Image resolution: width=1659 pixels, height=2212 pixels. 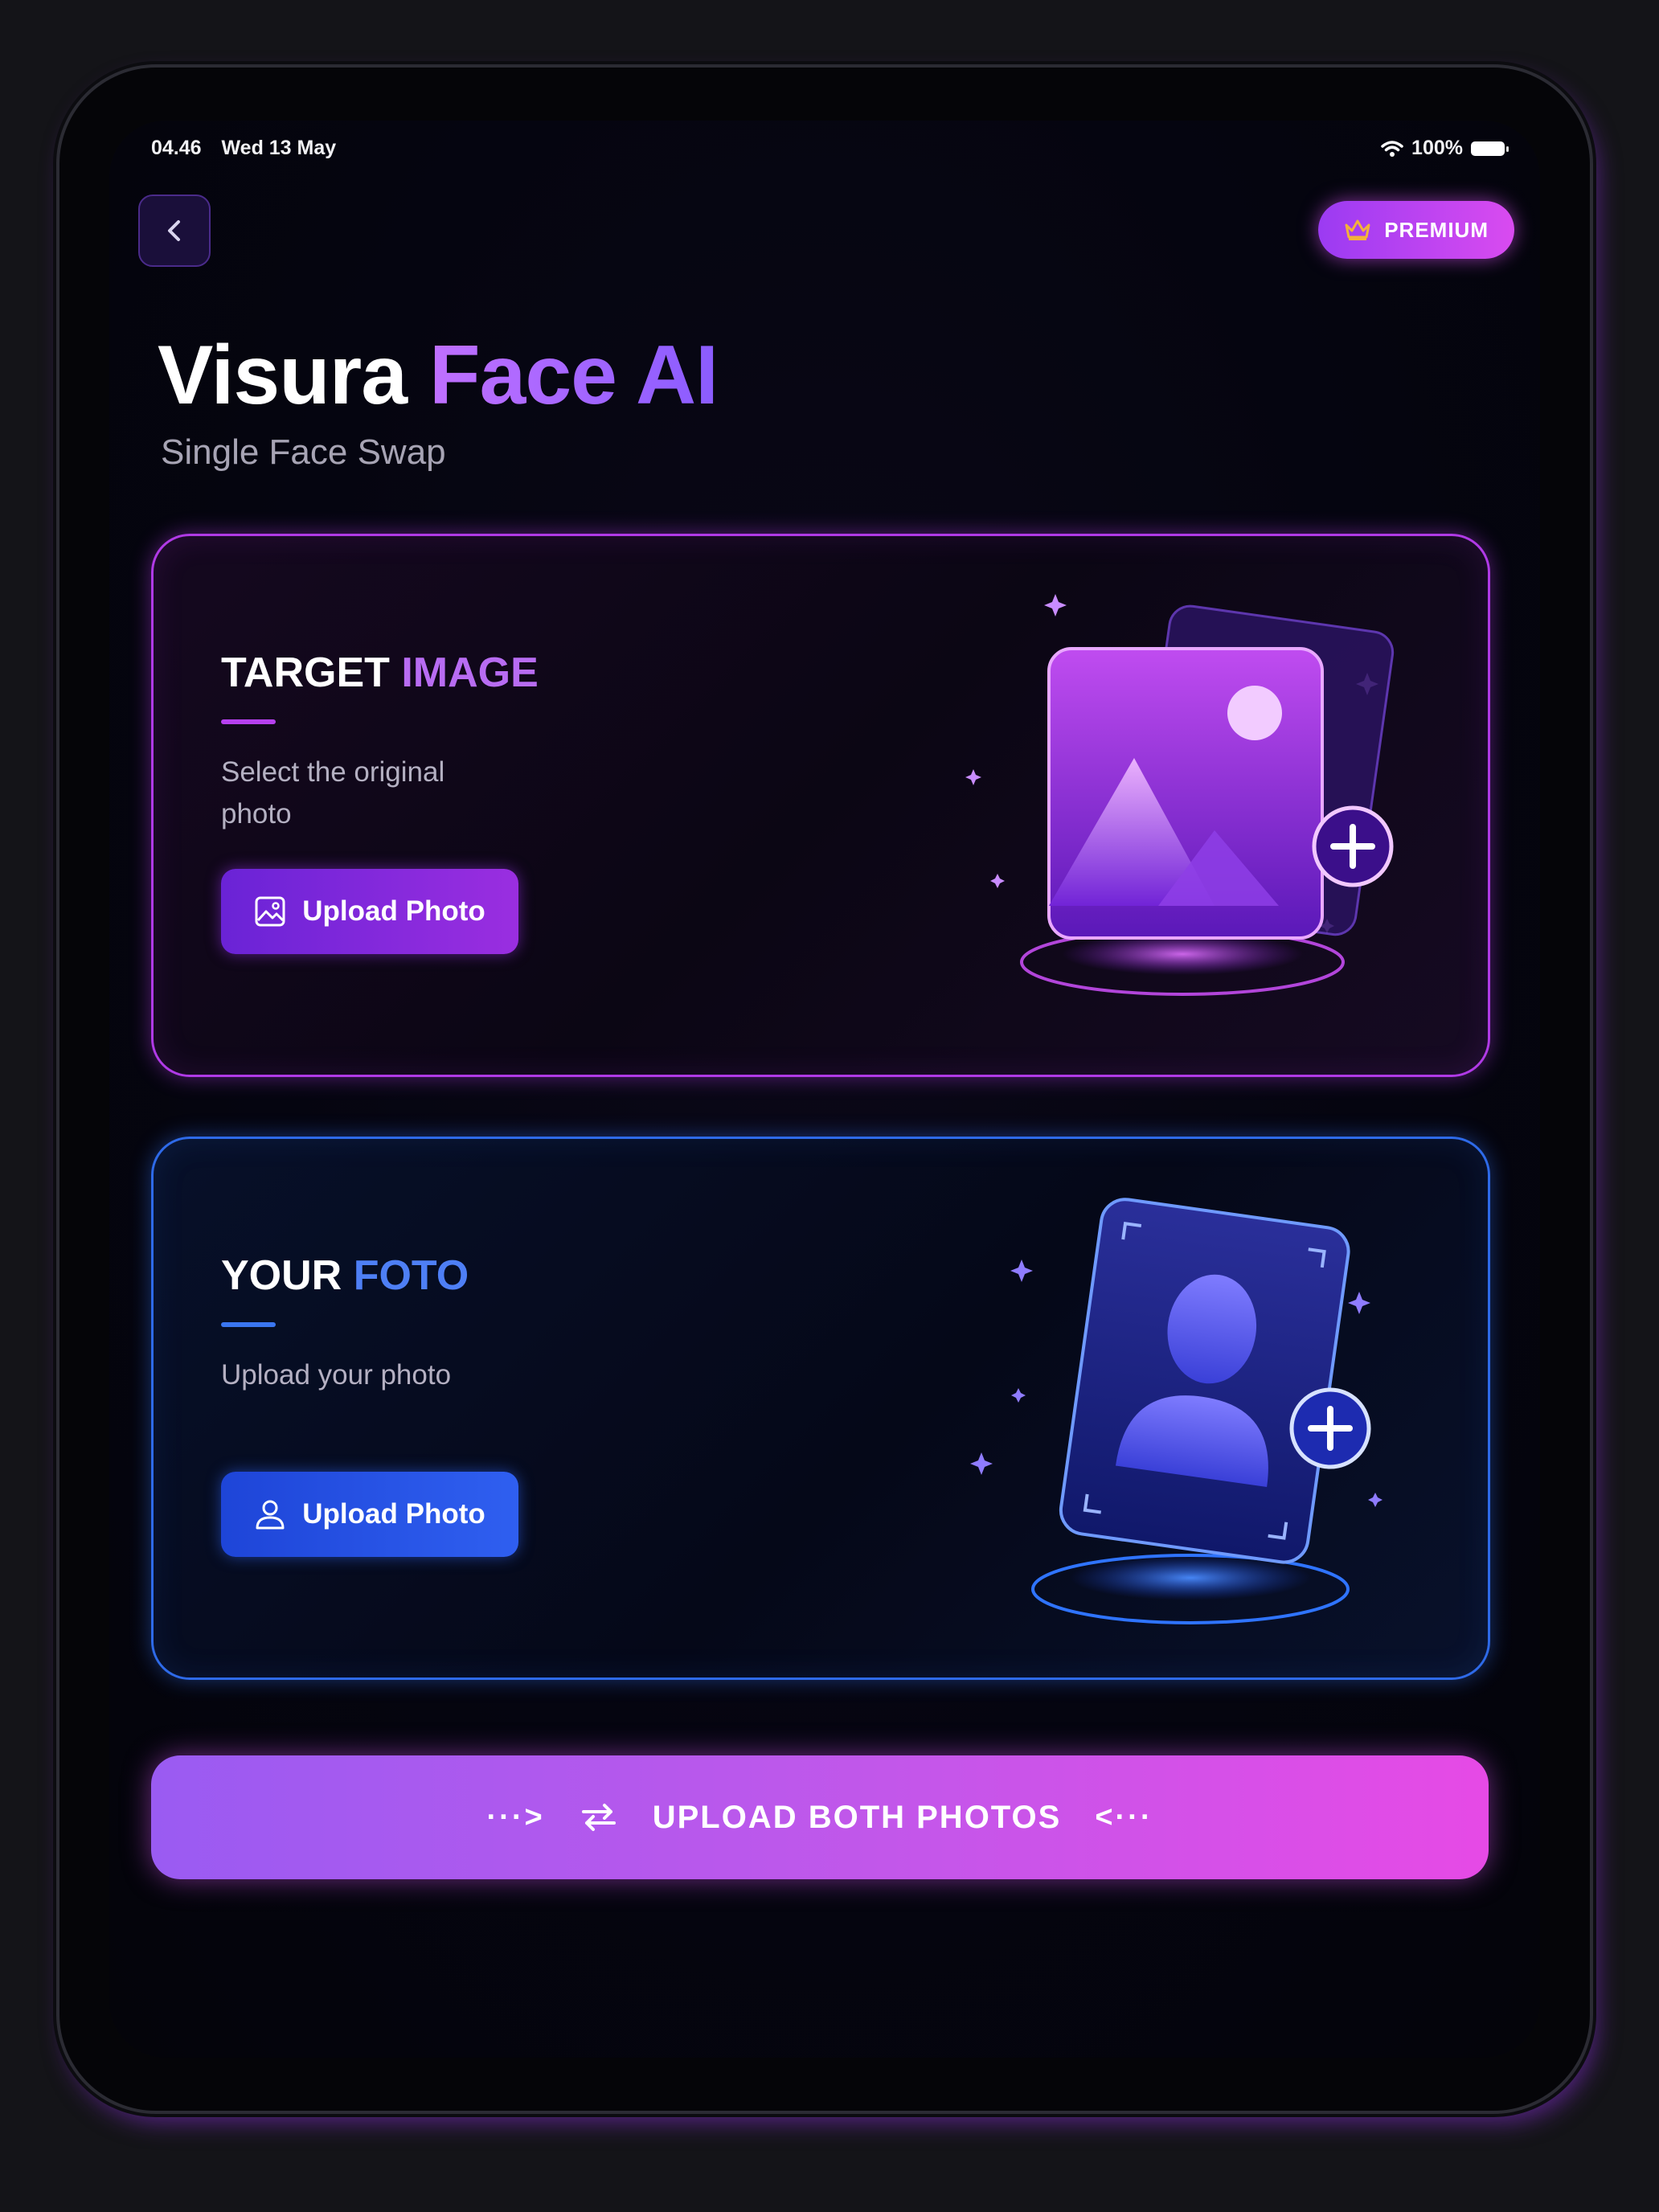 What do you see at coordinates (176, 148) in the screenshot?
I see `status-time: 04.46` at bounding box center [176, 148].